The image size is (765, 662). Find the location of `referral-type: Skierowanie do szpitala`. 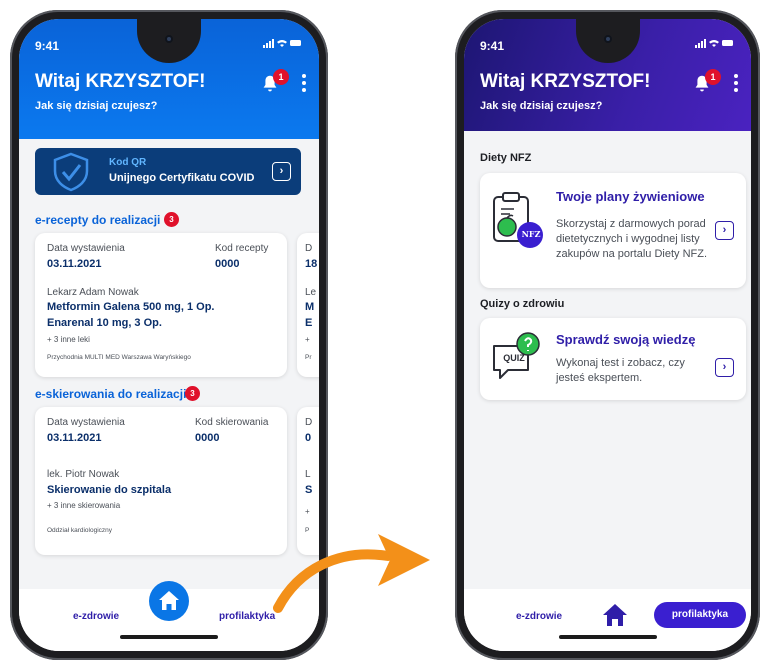

referral-type: Skierowanie do szpitala is located at coordinates (109, 490).